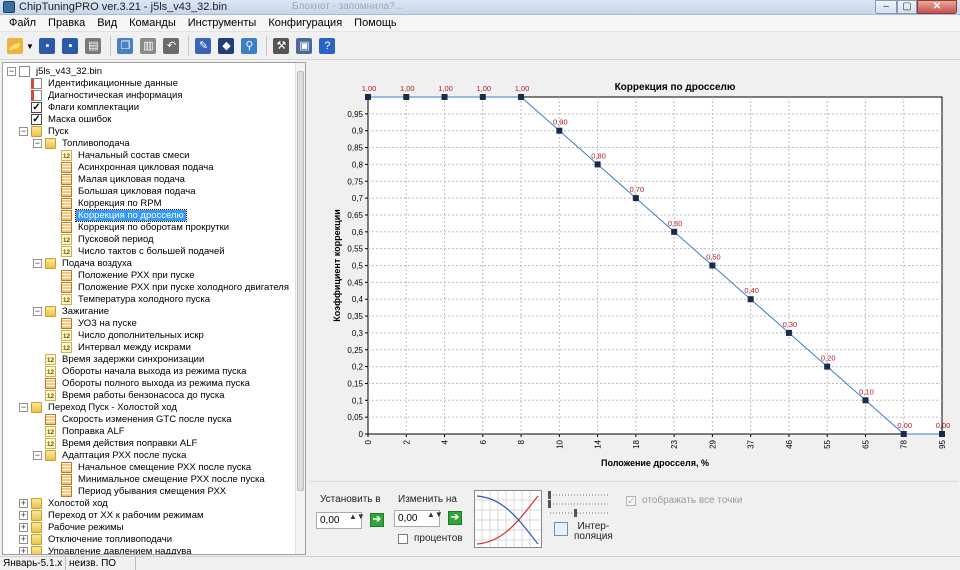 This screenshot has width=960, height=570. I want to click on open-folder-button: 📂, so click(14, 46).